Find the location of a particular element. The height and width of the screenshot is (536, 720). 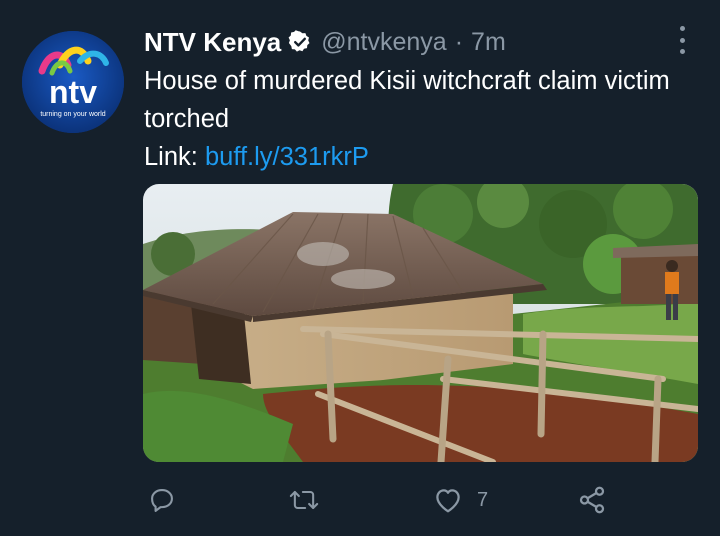

reply-icon is located at coordinates (162, 500).